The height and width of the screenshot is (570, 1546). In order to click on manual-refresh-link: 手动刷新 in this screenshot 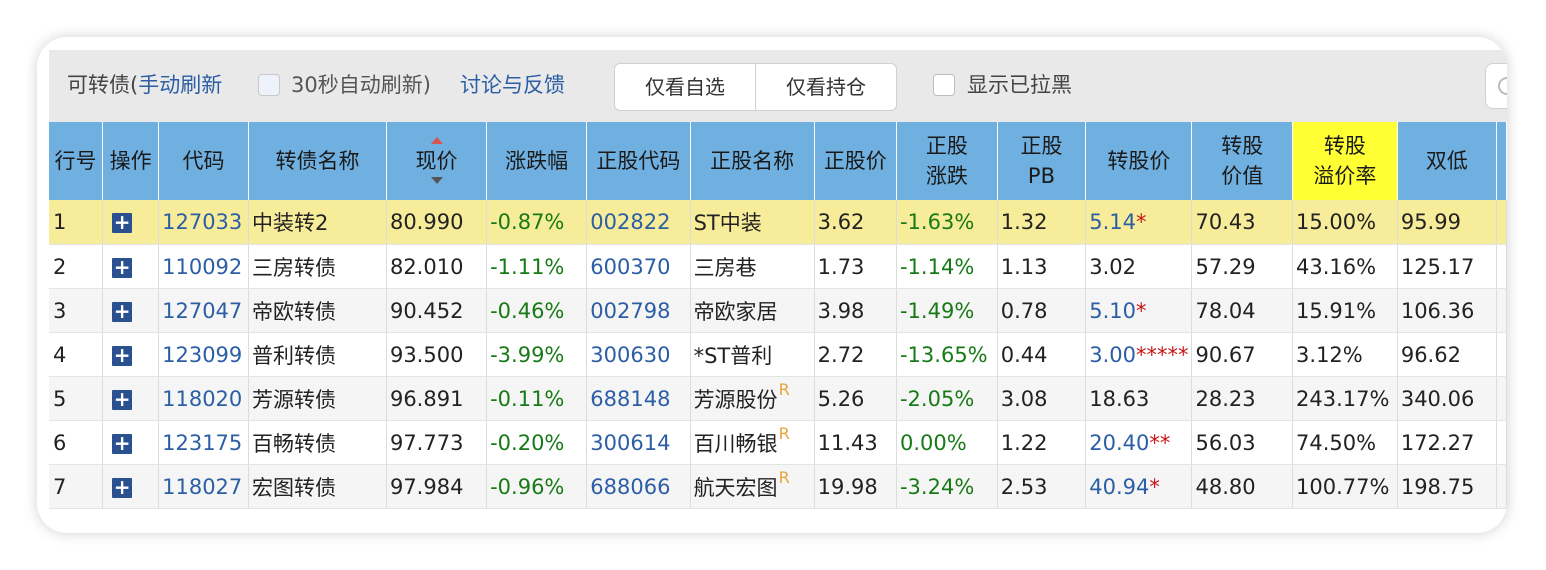, I will do `click(180, 85)`.